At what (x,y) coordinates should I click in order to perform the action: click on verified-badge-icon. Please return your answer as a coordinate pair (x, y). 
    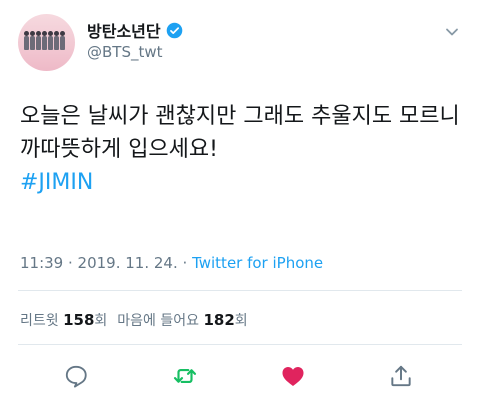
    Looking at the image, I should click on (174, 30).